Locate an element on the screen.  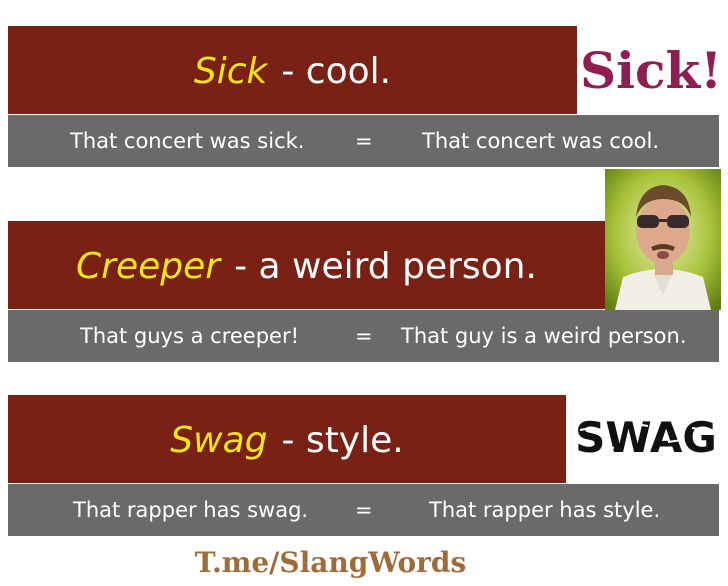
definition-creeper: - a weird person. is located at coordinates (385, 266).